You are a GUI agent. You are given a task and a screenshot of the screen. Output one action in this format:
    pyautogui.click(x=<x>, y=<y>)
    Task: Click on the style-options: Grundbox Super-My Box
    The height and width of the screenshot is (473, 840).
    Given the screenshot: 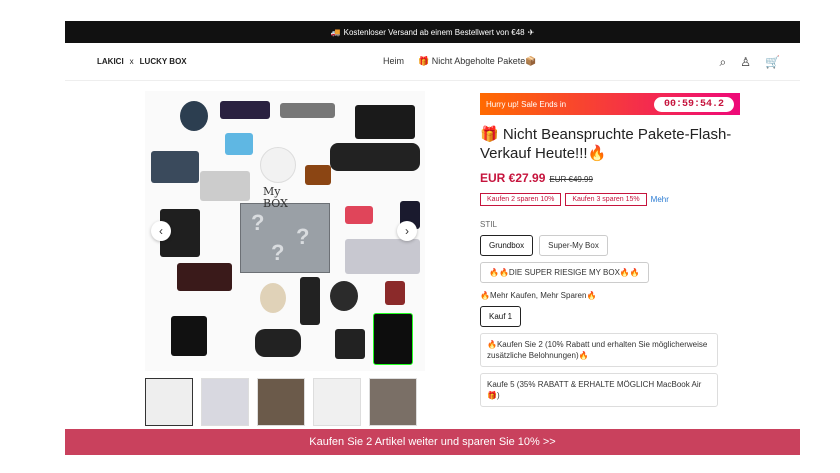 What is the action you would take?
    pyautogui.click(x=610, y=245)
    